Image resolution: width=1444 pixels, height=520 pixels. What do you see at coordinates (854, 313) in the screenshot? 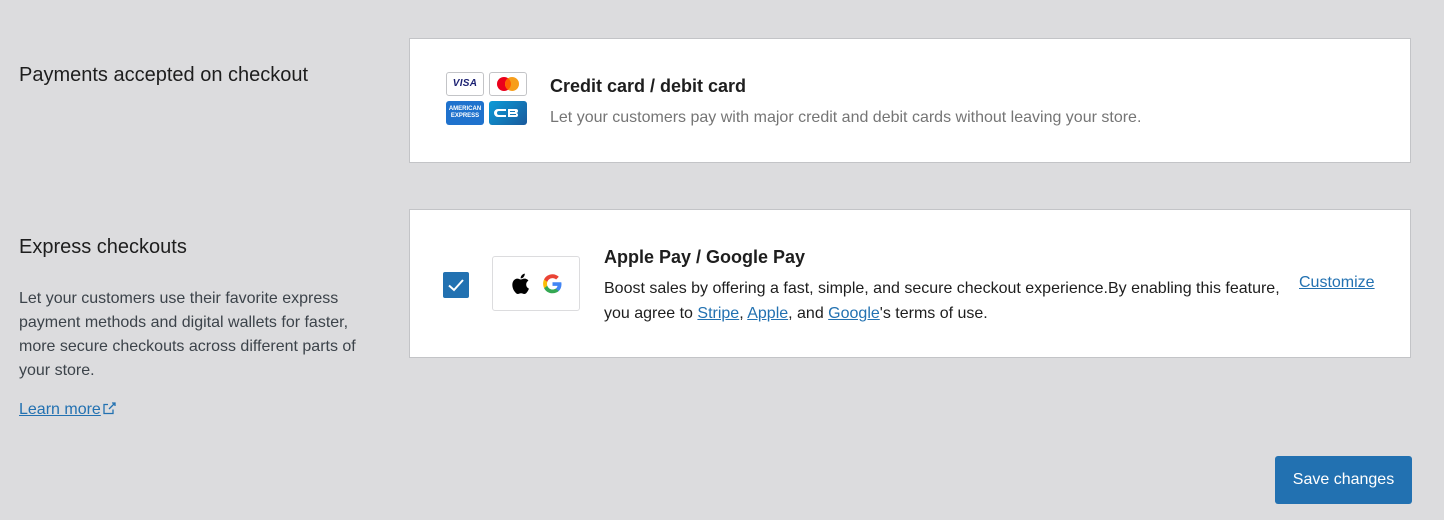
I see `google-terms-link: Google` at bounding box center [854, 313].